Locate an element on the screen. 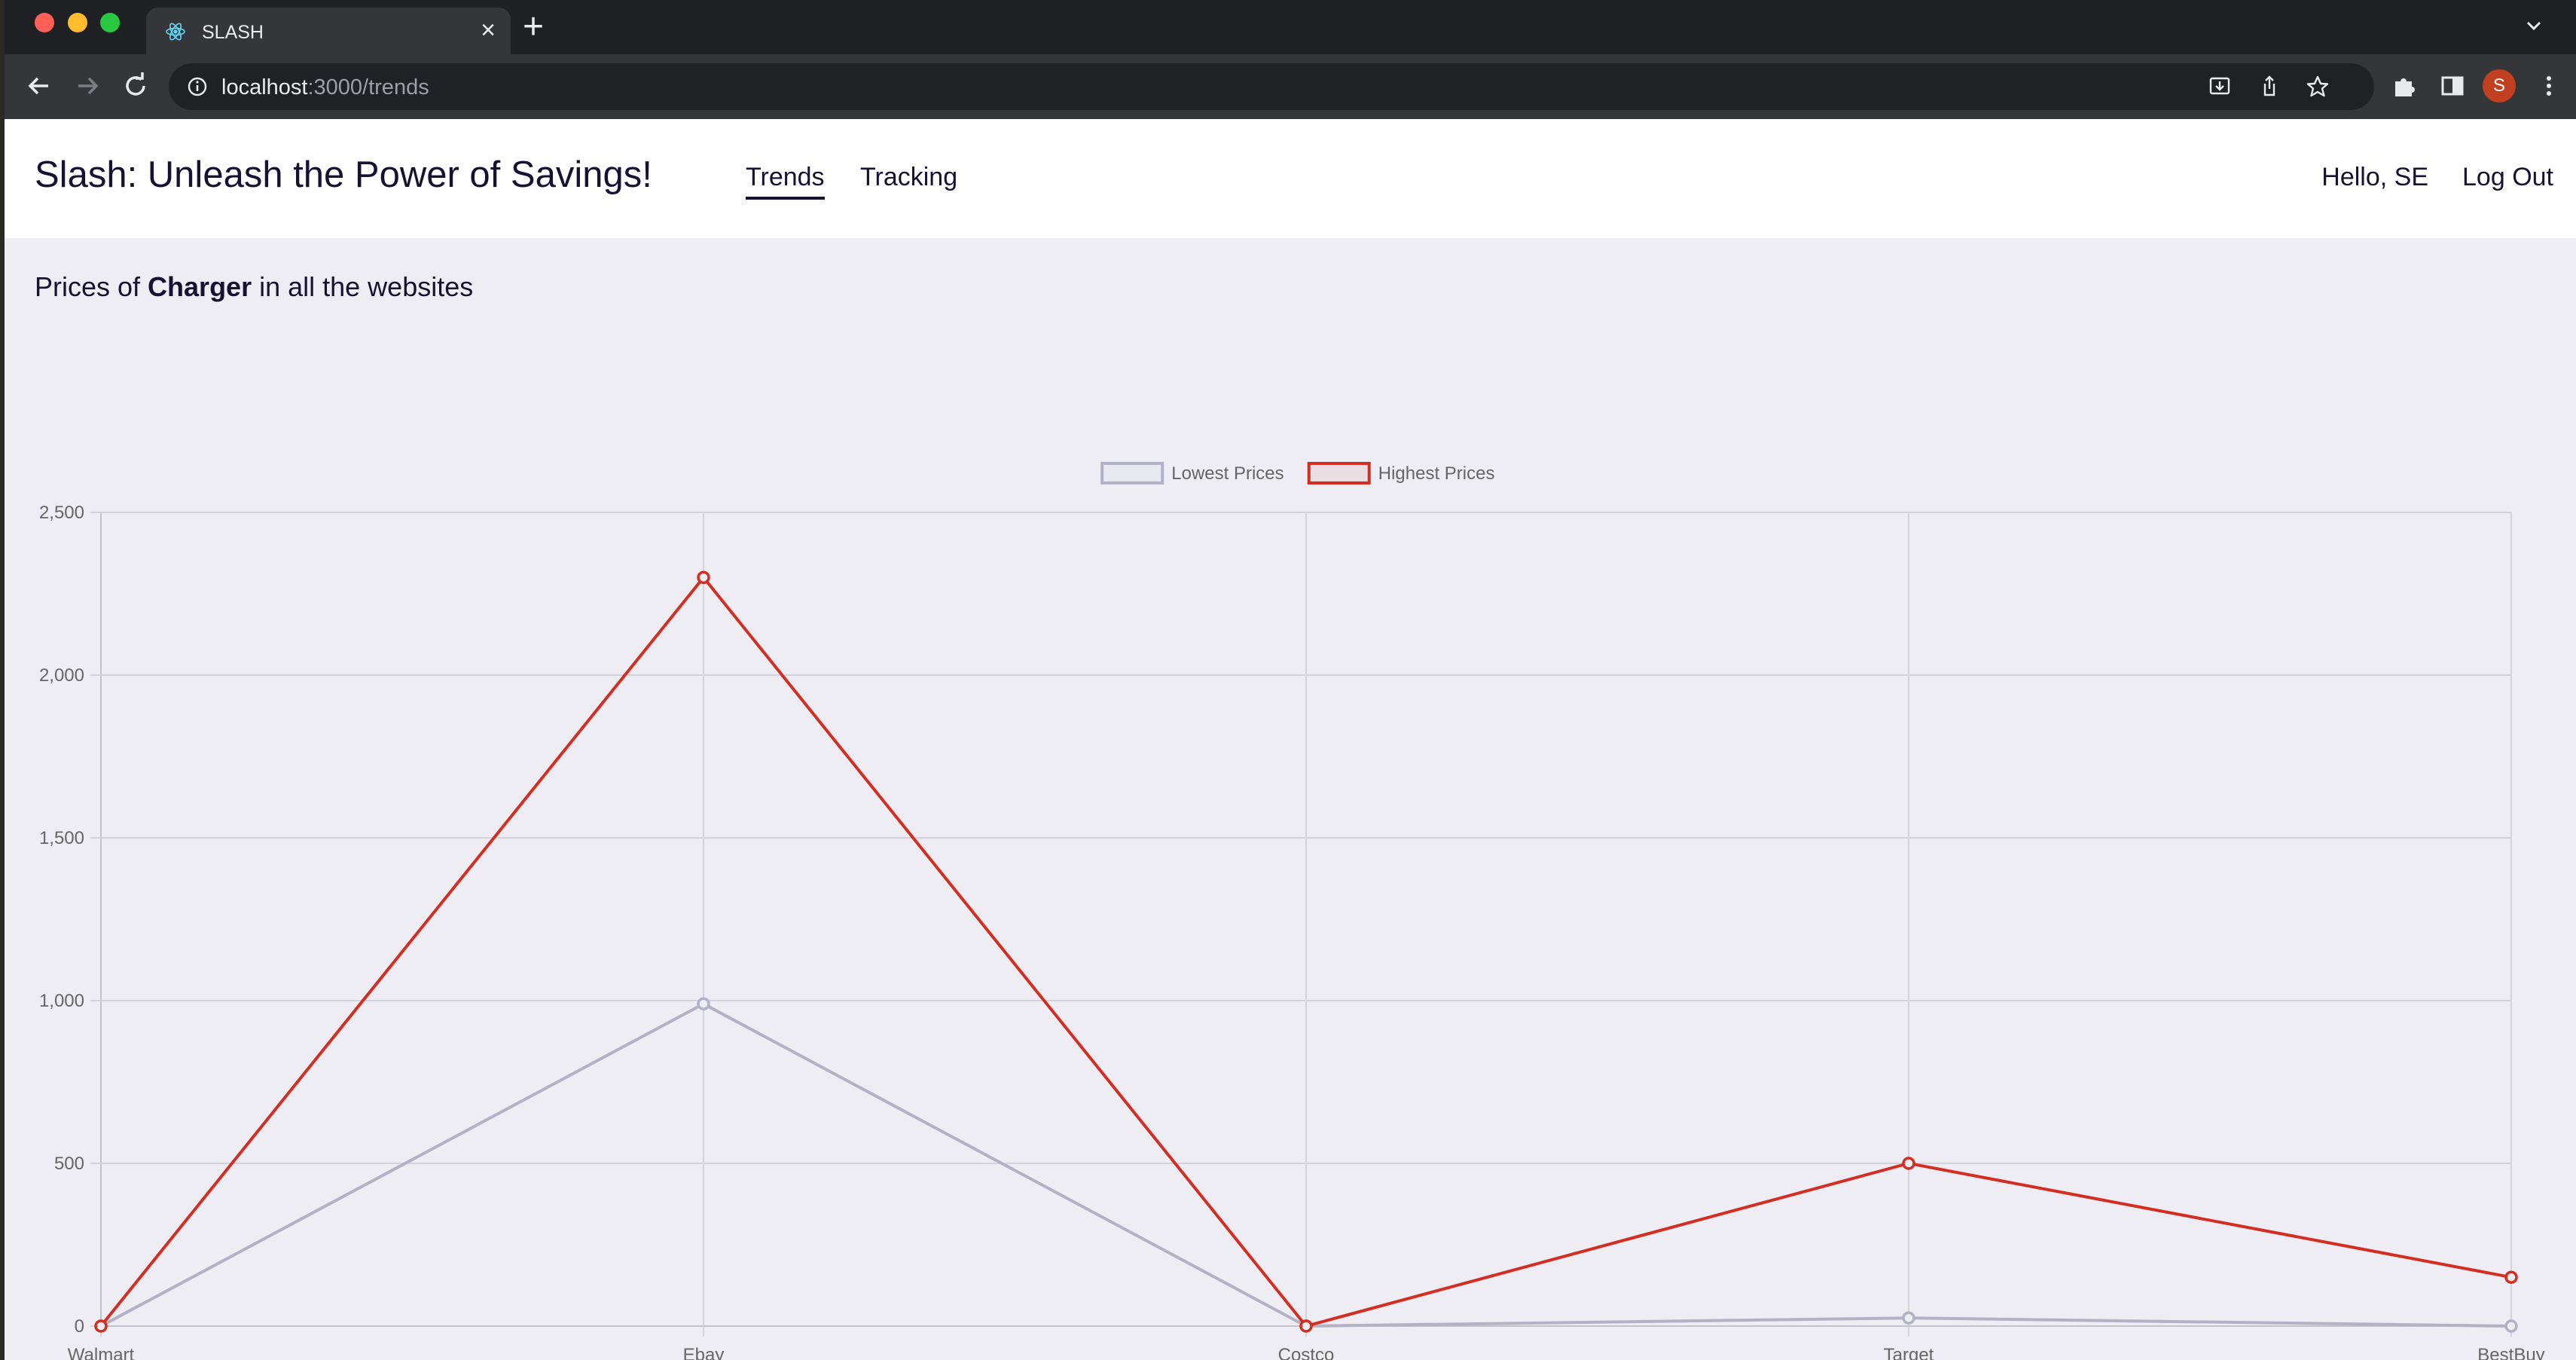 Image resolution: width=2576 pixels, height=1360 pixels. install-app-icon is located at coordinates (2220, 86).